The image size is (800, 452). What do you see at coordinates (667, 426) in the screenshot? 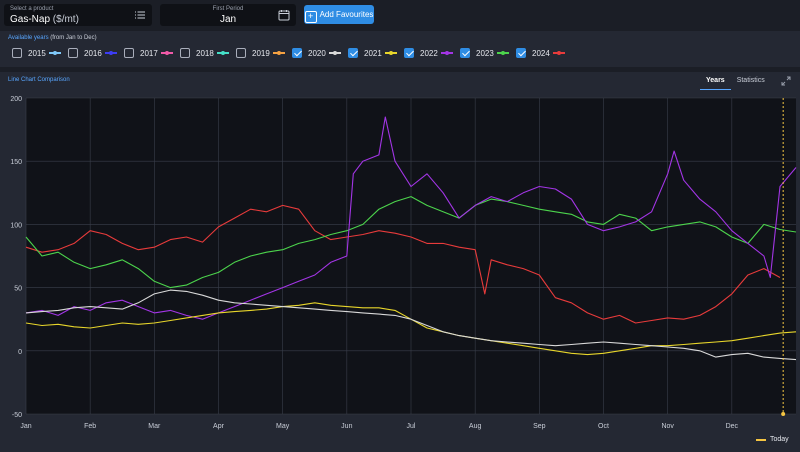
I see `x-tick-label: Nov` at bounding box center [667, 426].